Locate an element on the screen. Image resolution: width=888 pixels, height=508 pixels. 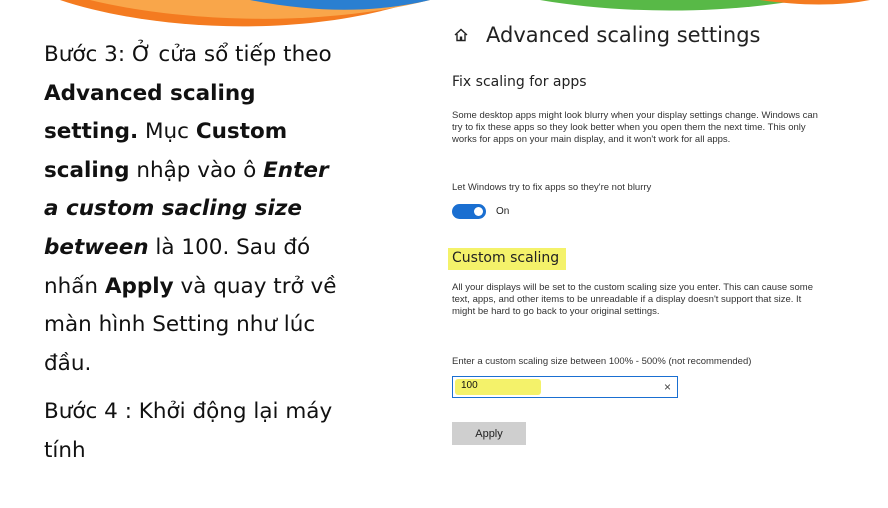
page-title: Advanced scaling settings is located at coordinates (623, 35).